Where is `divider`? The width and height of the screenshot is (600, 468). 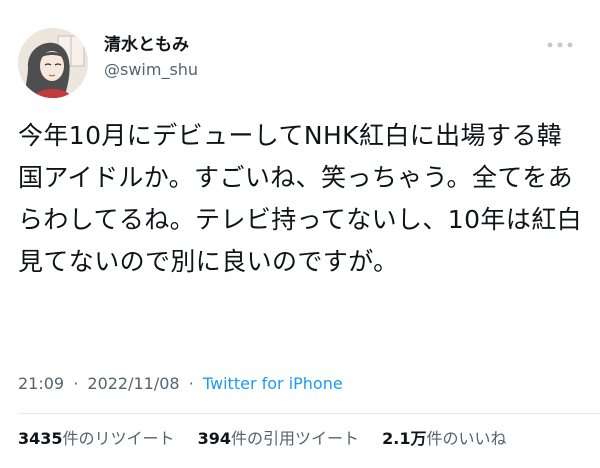
divider is located at coordinates (309, 413).